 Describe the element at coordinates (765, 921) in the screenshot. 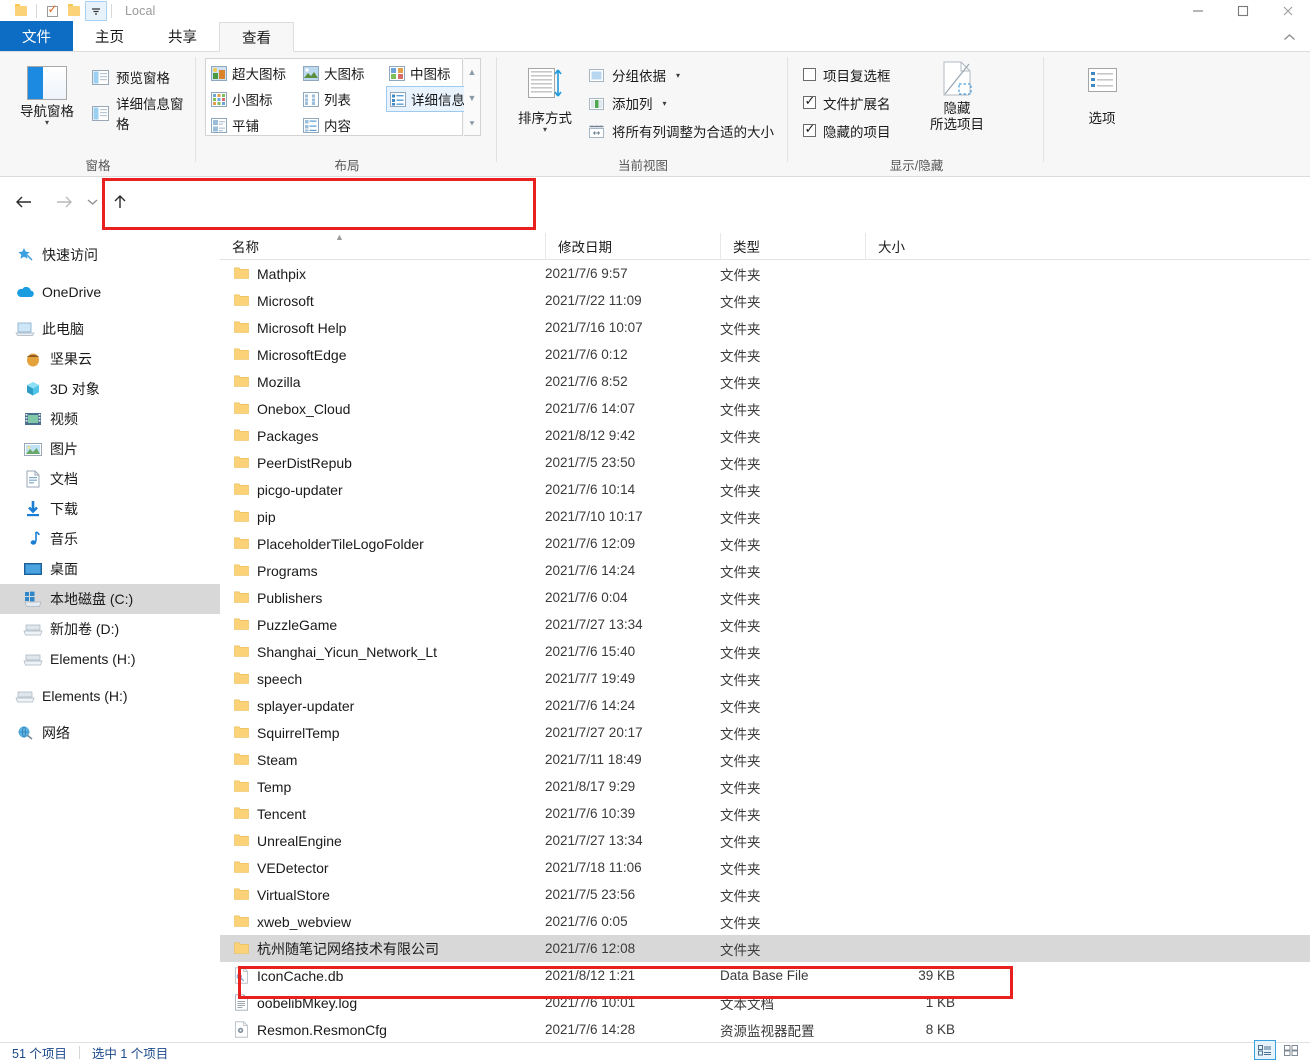

I see `table-row: xweb_webview 2021/7/6 0:05 文件夹` at that location.